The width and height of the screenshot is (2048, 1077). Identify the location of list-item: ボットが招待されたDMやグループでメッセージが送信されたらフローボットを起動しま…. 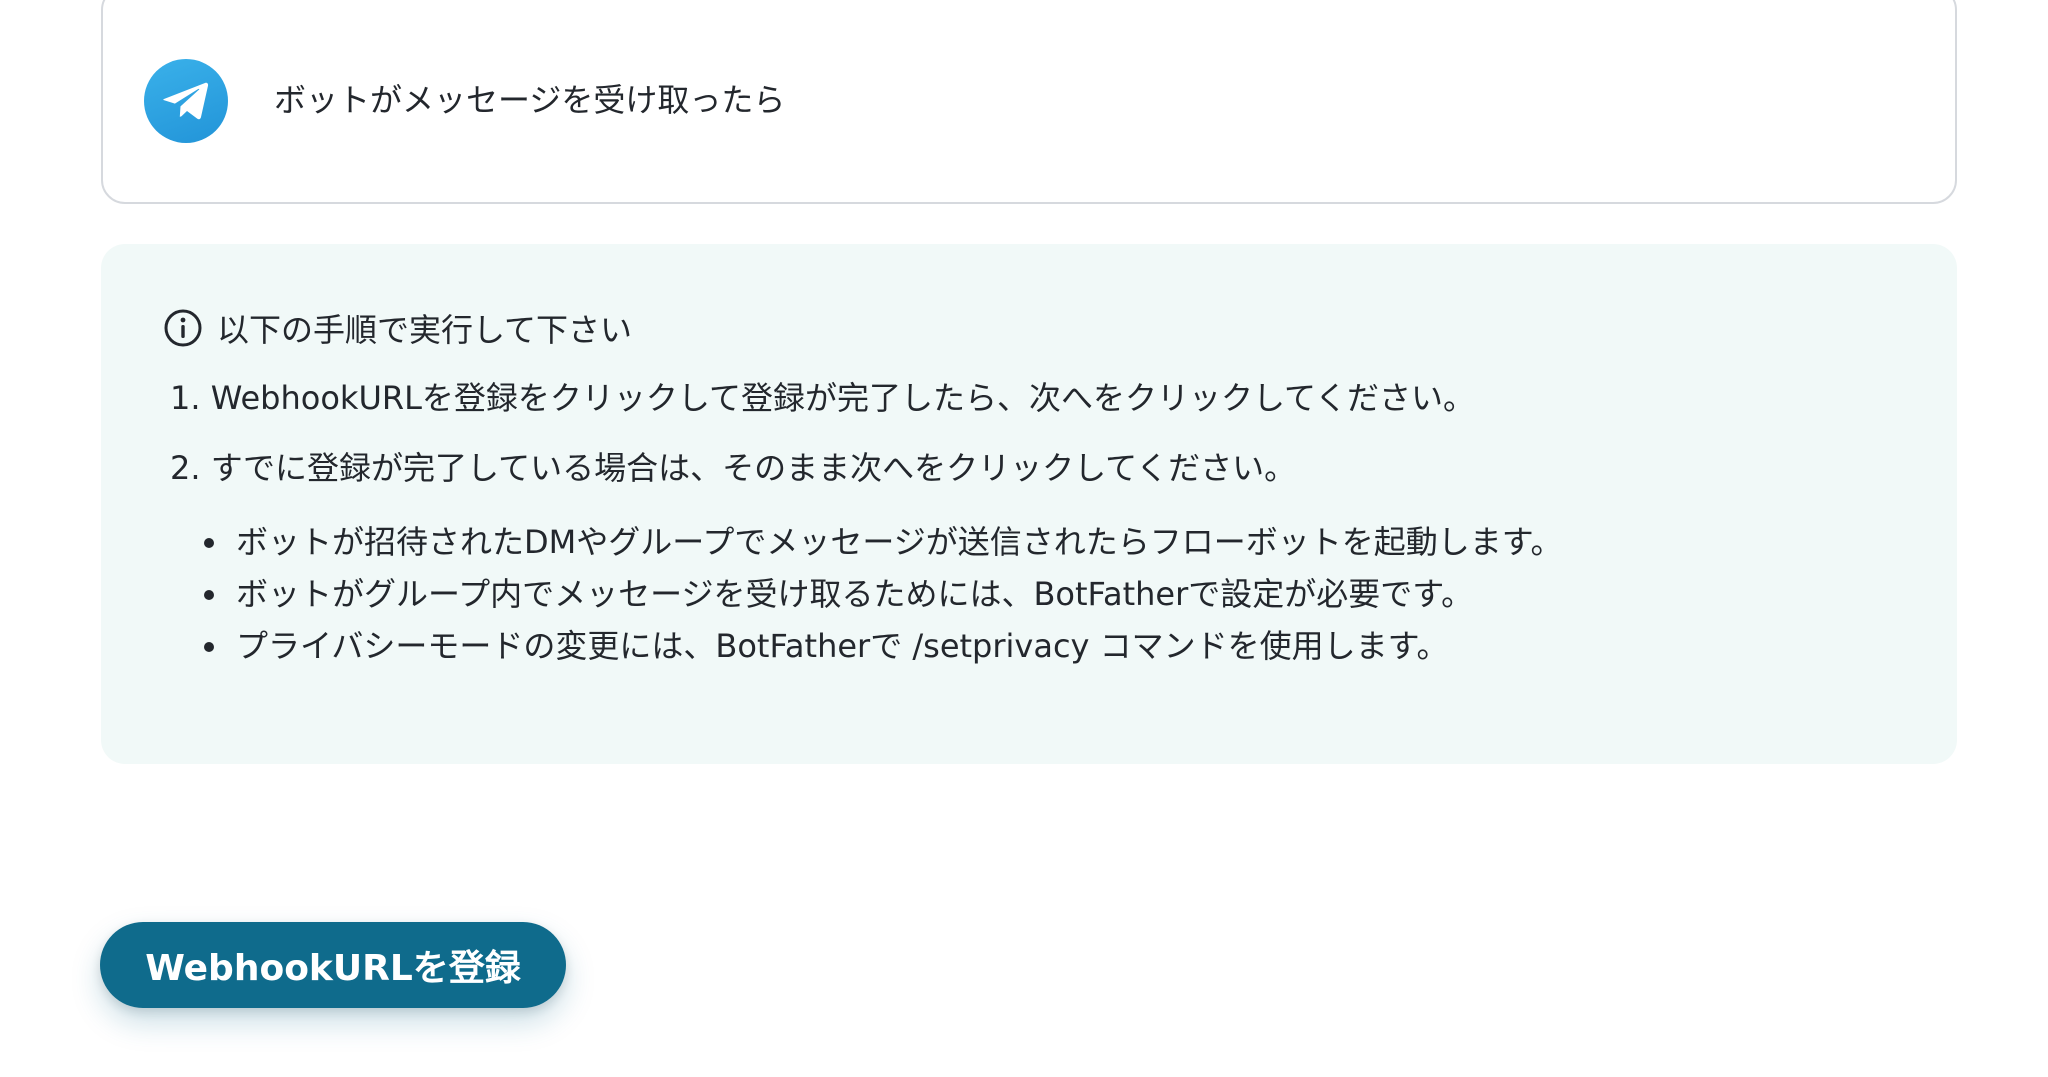
(881, 542).